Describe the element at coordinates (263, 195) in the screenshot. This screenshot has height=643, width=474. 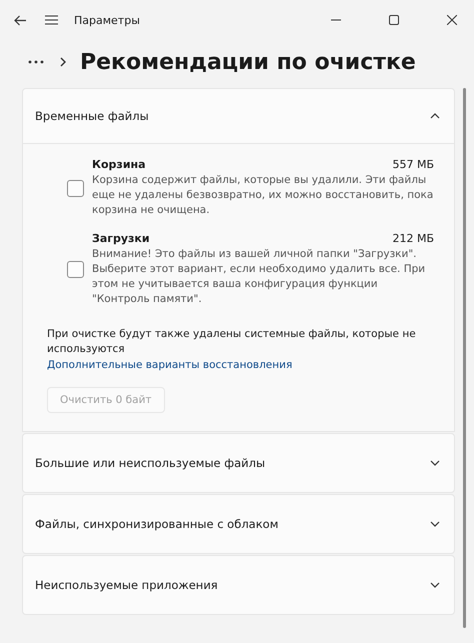
I see `item-description: Корзина содержит файлы, которые вы удалили. Эти файлы еще не удалены безвозвратно, их можно восстановить, пока корзина не очищена.` at that location.